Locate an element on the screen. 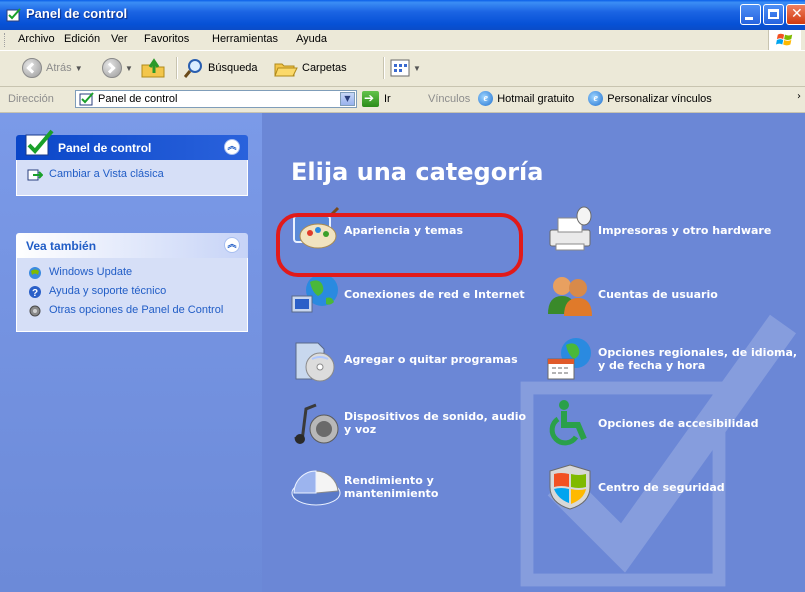 Image resolution: width=805 pixels, height=592 pixels. help-icon: ? is located at coordinates (35, 292).